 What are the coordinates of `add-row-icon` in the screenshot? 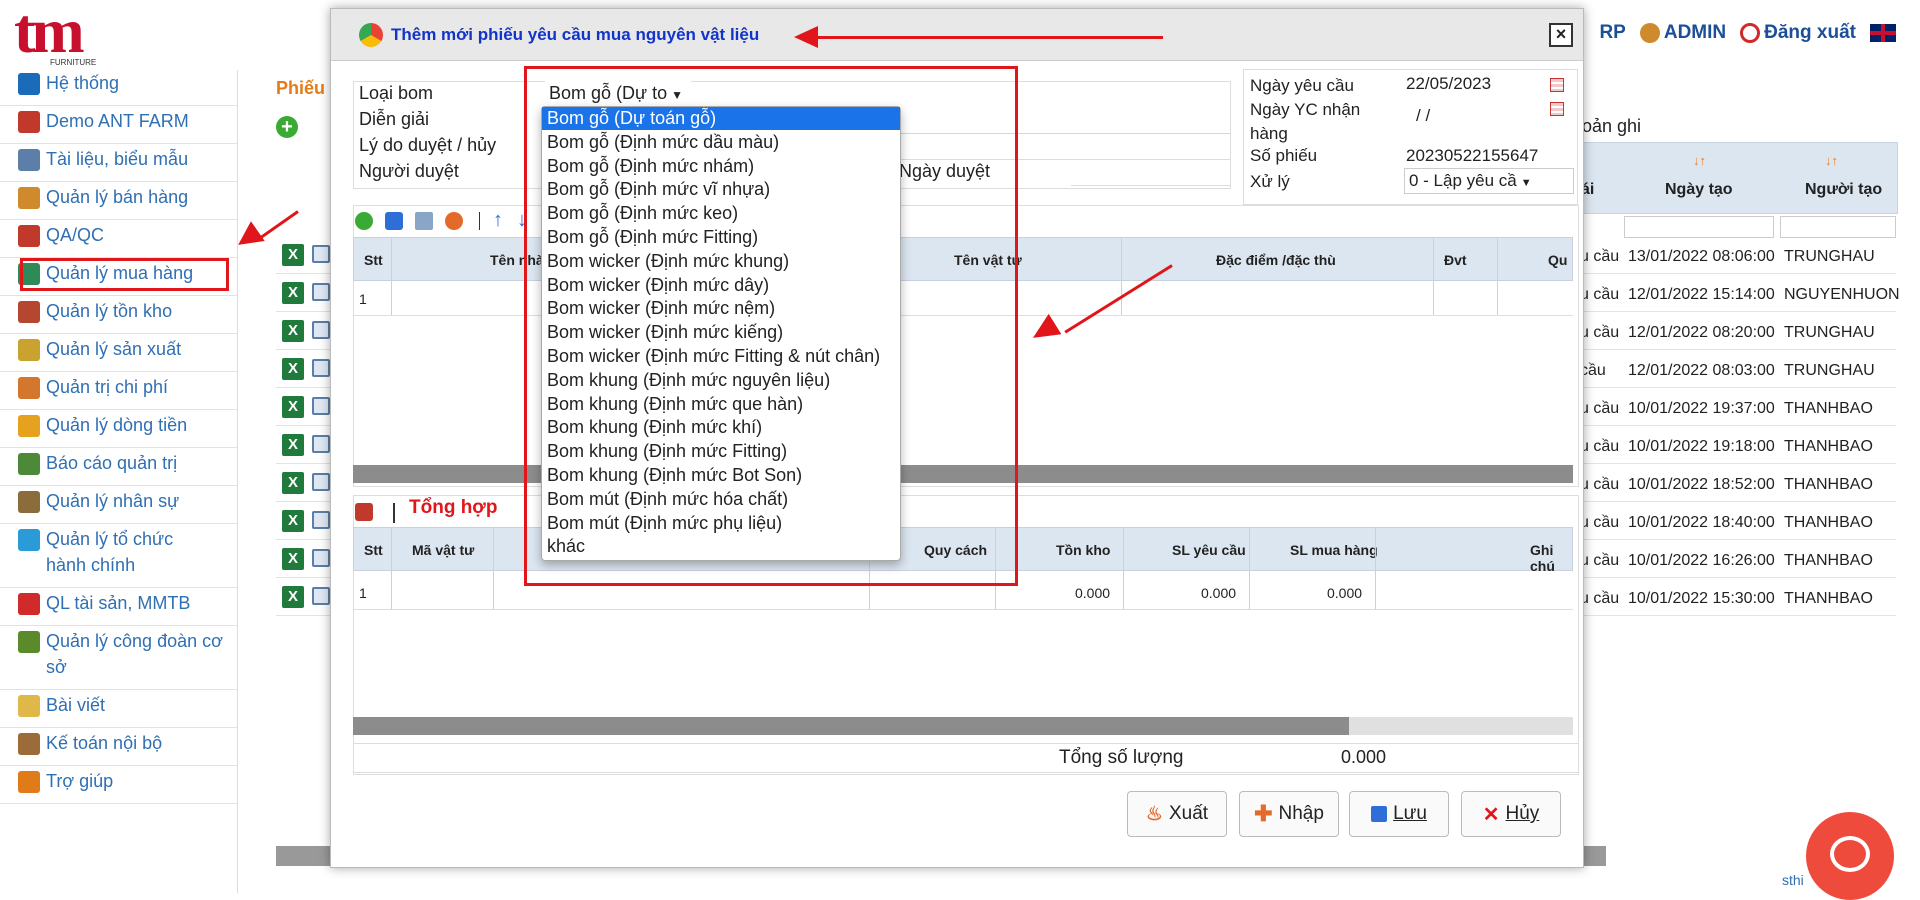 It's located at (364, 221).